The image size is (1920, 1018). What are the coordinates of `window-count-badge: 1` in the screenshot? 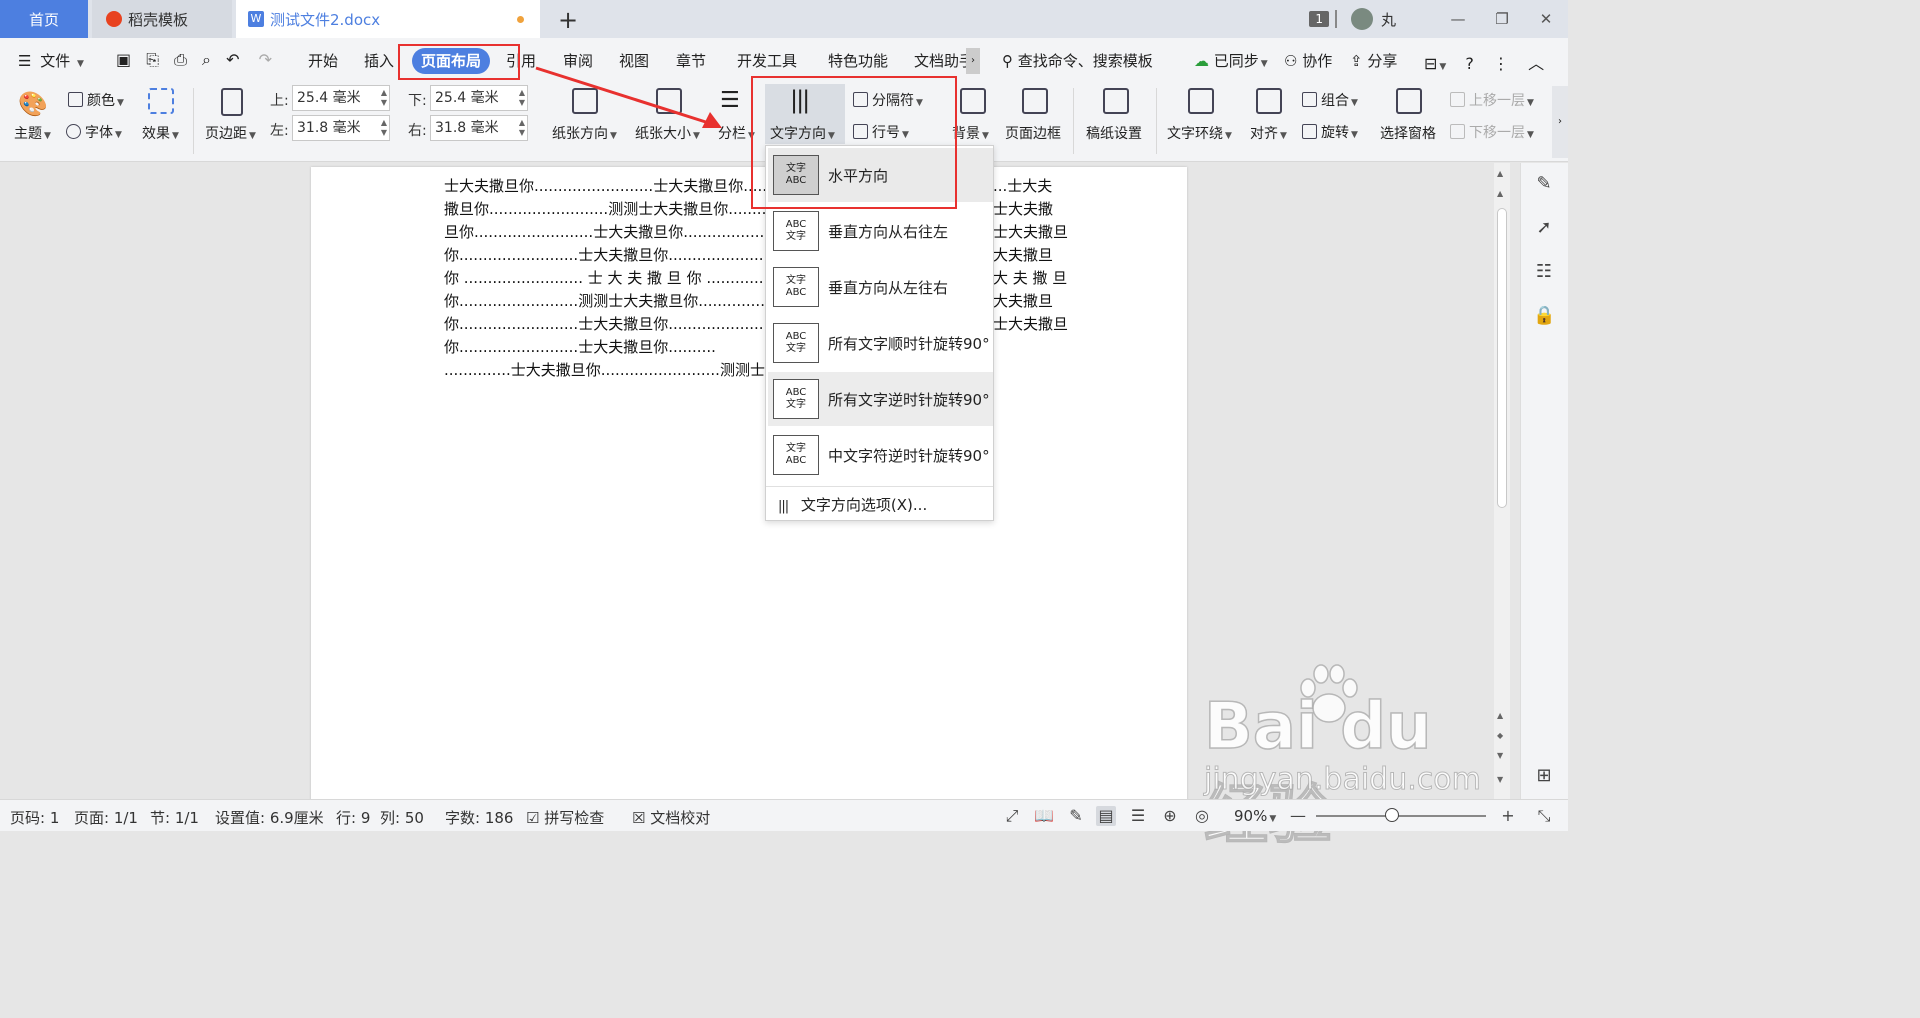 It's located at (1319, 19).